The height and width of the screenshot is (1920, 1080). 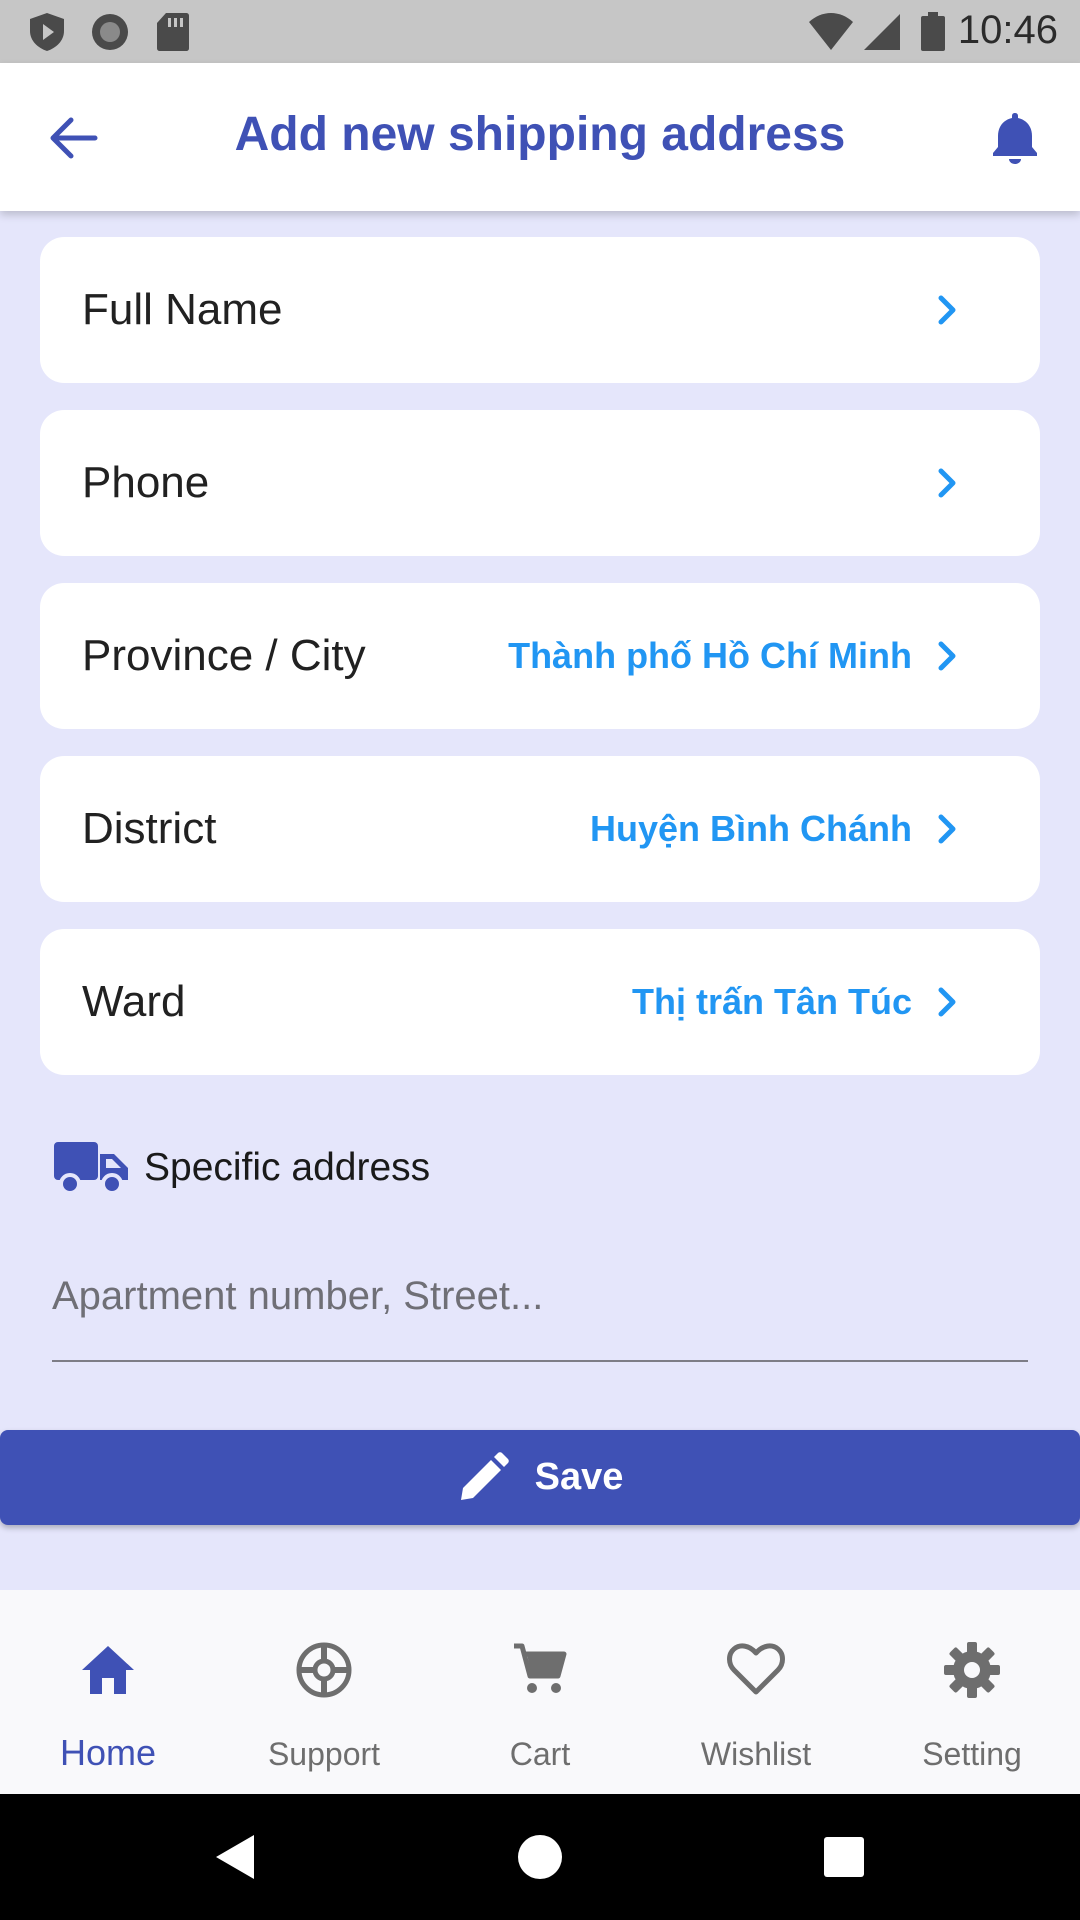 I want to click on status-time: 10:46, so click(x=1007, y=30).